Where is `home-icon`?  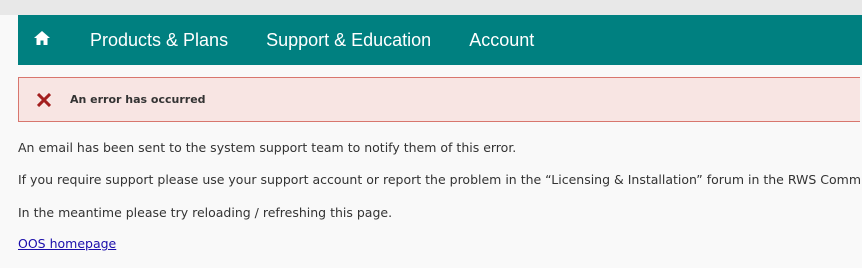
home-icon is located at coordinates (42, 40).